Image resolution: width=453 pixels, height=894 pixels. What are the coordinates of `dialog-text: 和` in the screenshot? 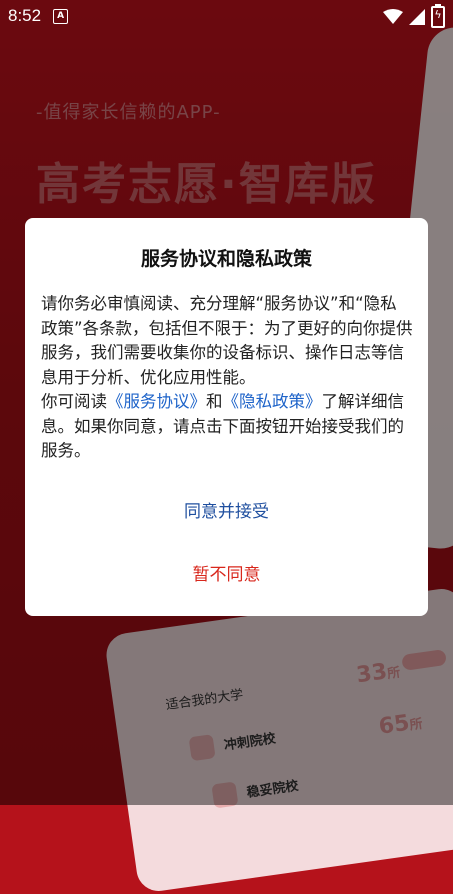 It's located at (214, 401).